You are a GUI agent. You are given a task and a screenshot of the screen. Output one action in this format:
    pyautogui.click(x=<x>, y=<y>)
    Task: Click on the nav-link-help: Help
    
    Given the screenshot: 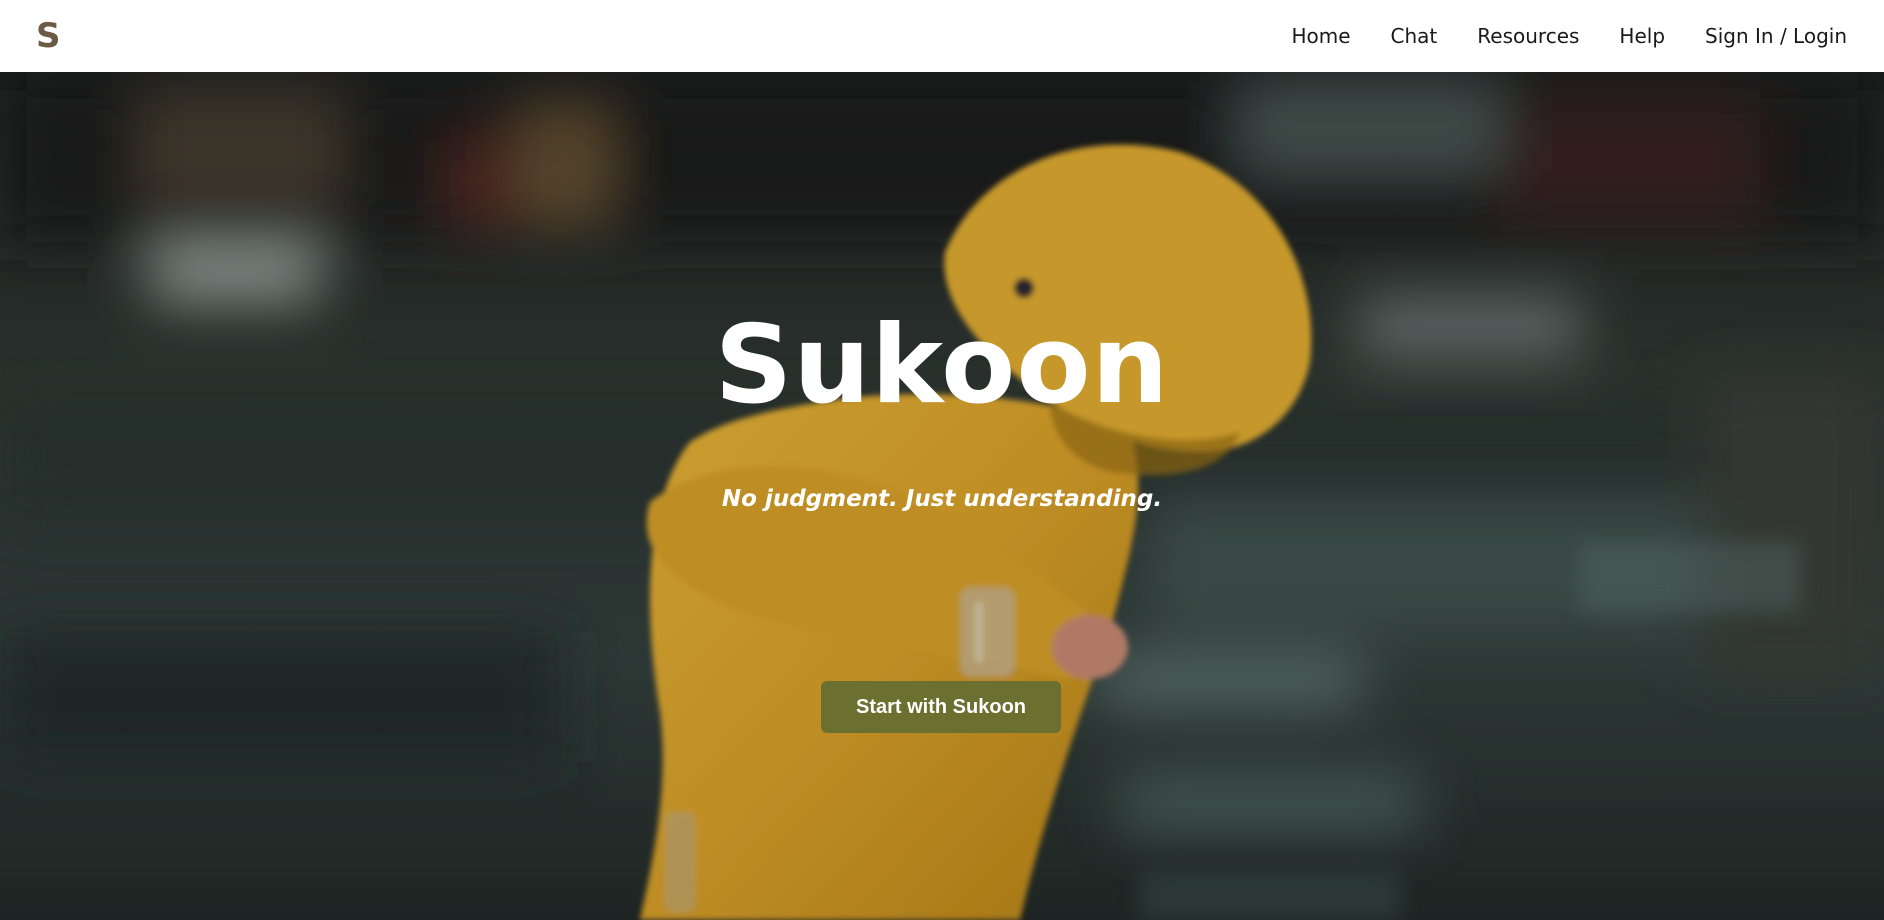 What is the action you would take?
    pyautogui.click(x=1642, y=36)
    